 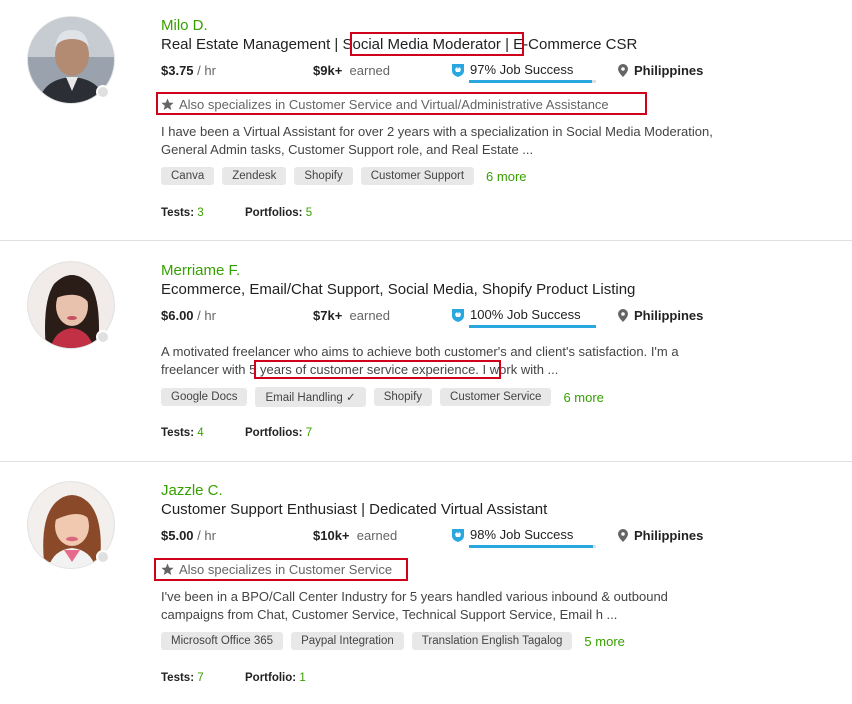 I want to click on freelancer-name: Merriame F., so click(x=200, y=270).